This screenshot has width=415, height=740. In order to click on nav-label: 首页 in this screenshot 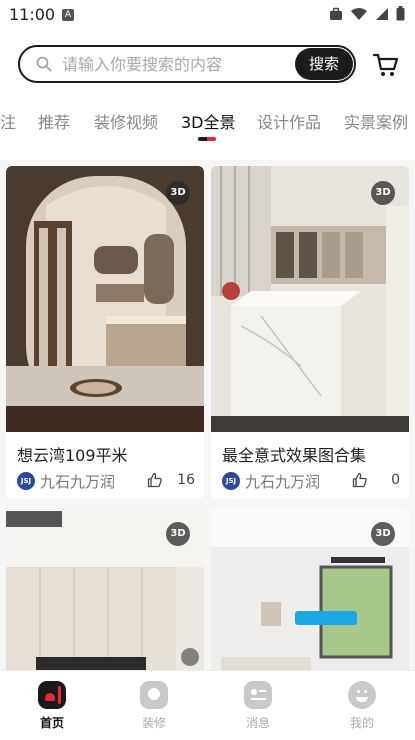, I will do `click(51, 723)`.